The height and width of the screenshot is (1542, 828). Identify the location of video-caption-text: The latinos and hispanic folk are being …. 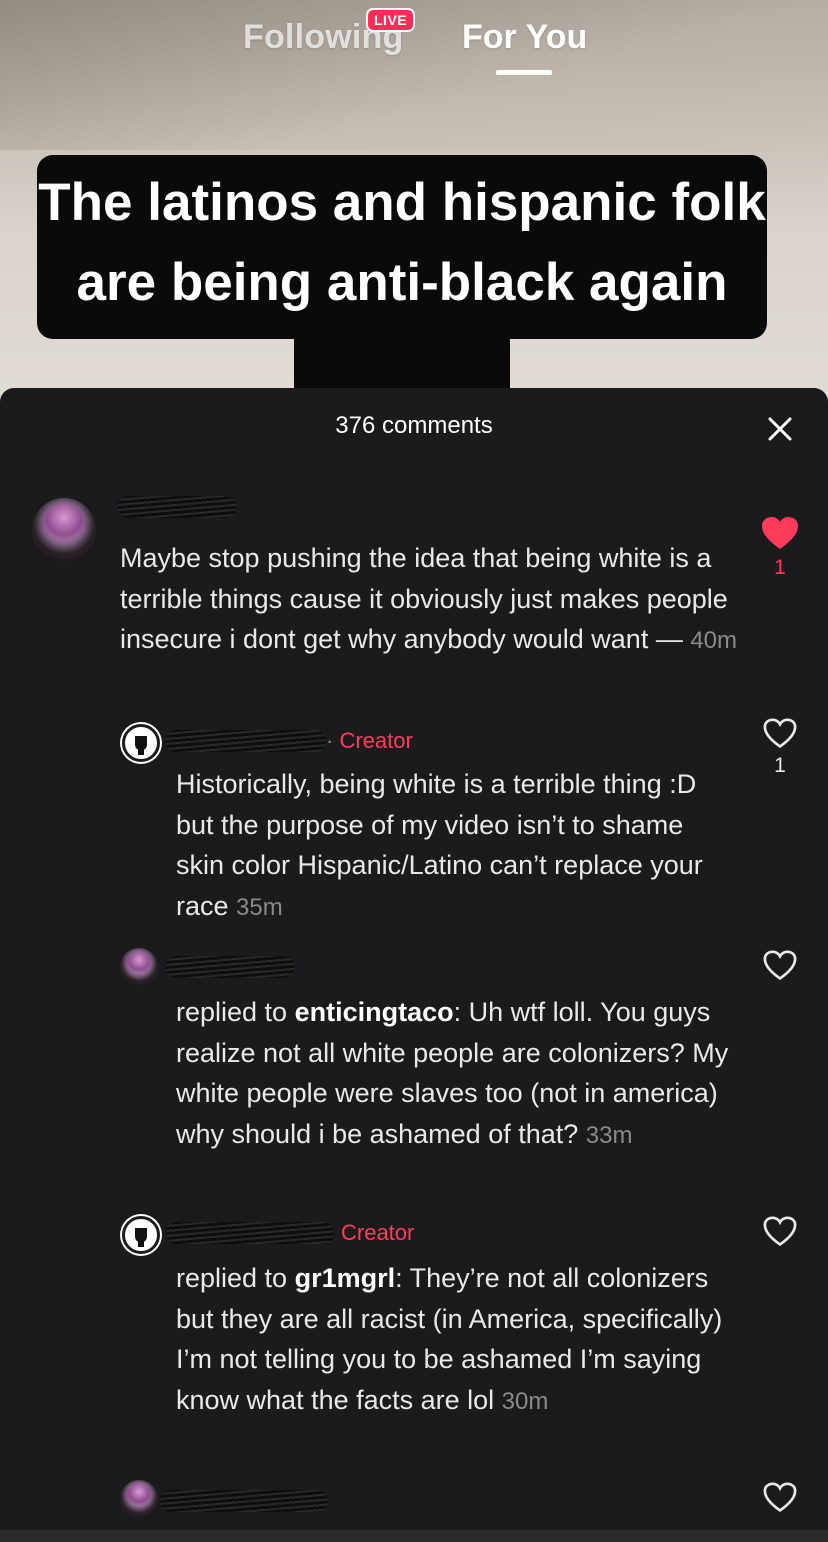
(402, 242).